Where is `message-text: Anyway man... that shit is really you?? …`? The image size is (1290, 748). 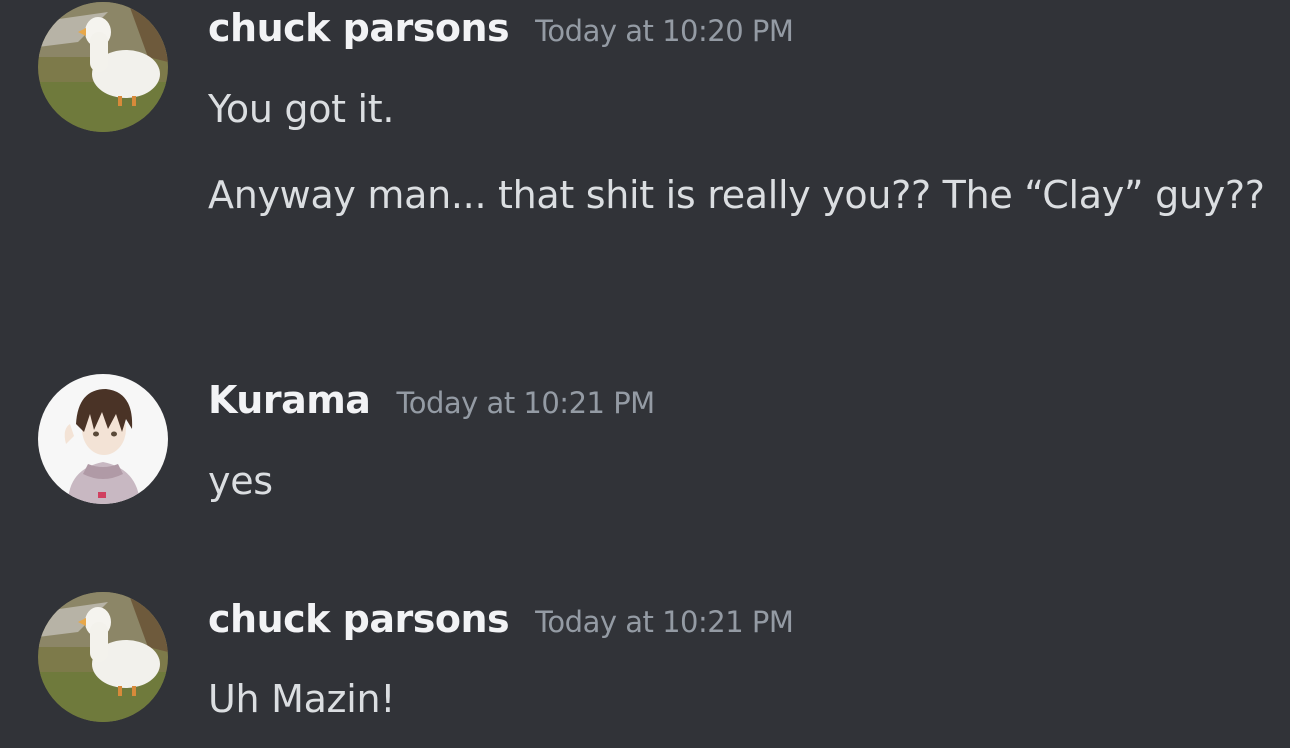 message-text: Anyway man... that shit is really you?? … is located at coordinates (736, 195).